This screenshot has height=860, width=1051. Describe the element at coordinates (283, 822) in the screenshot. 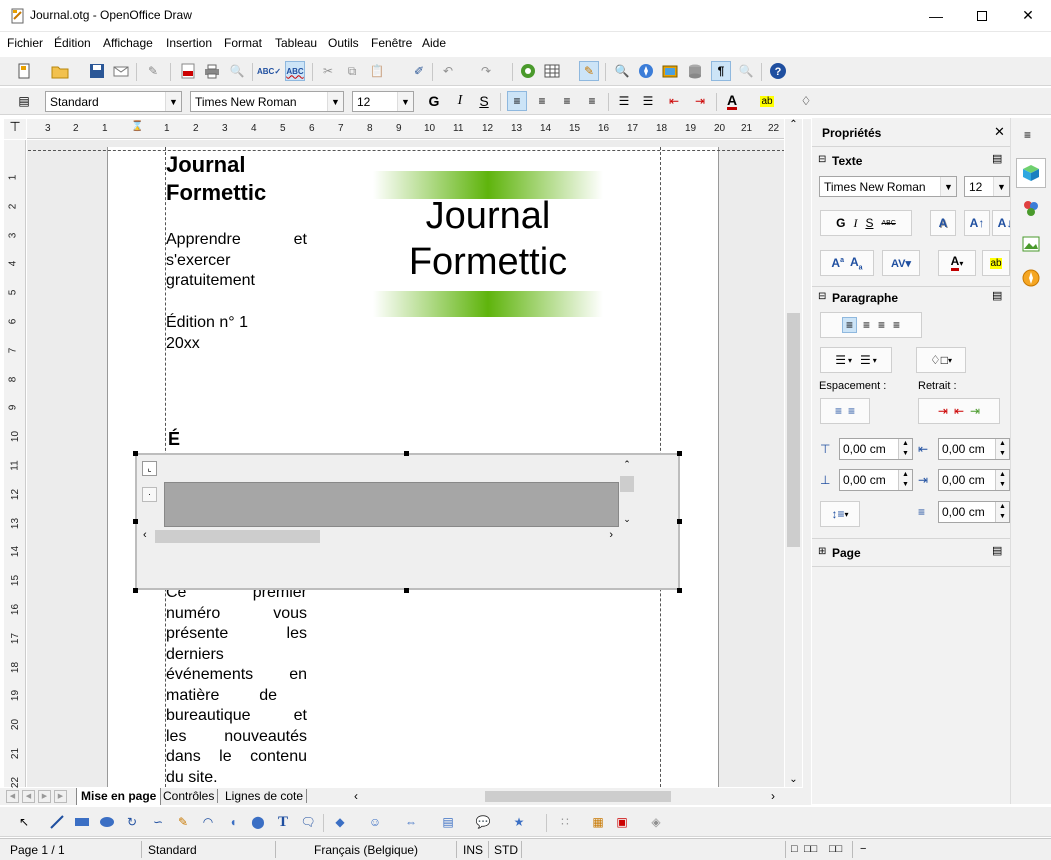

I see `text-tool: T` at that location.